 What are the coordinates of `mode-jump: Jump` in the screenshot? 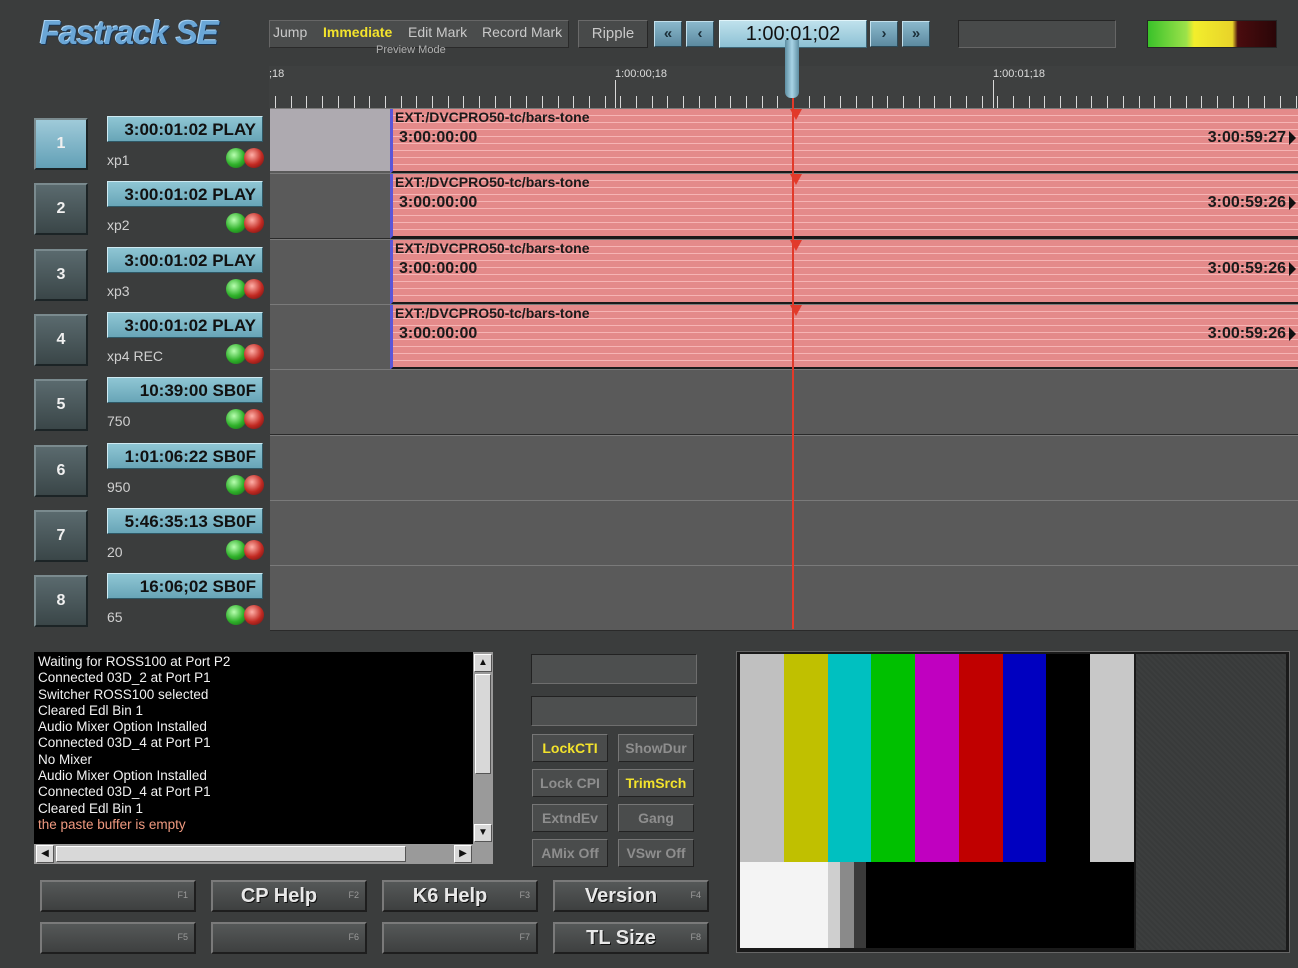 It's located at (290, 32).